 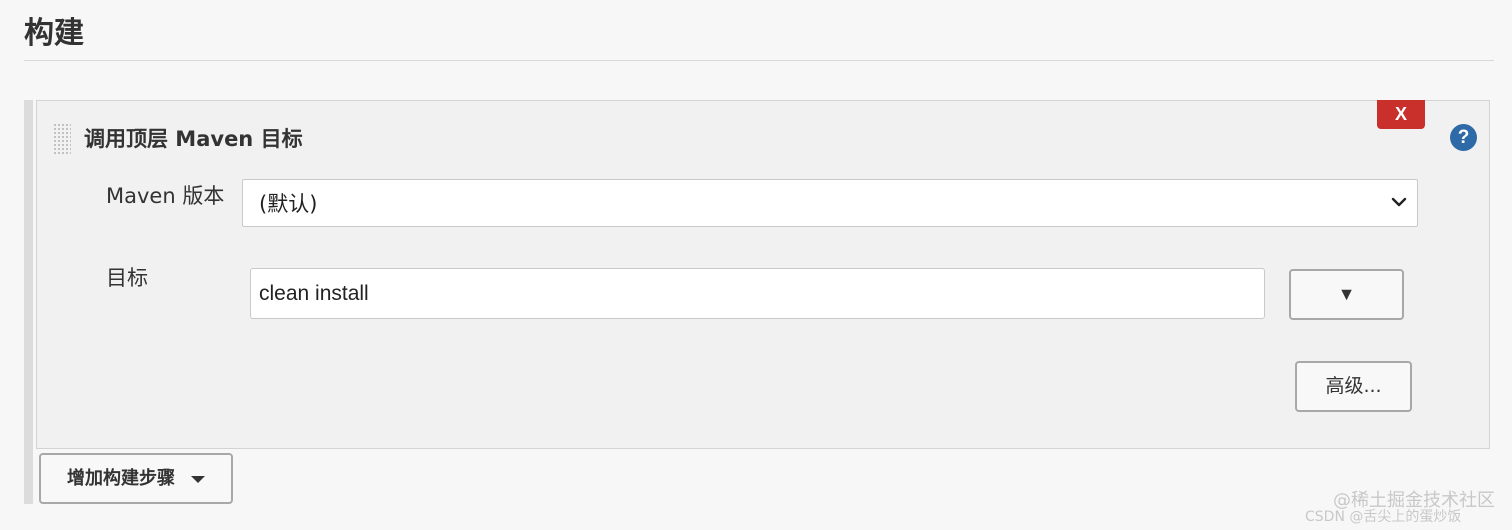 What do you see at coordinates (28, 302) in the screenshot?
I see `step-left-bar` at bounding box center [28, 302].